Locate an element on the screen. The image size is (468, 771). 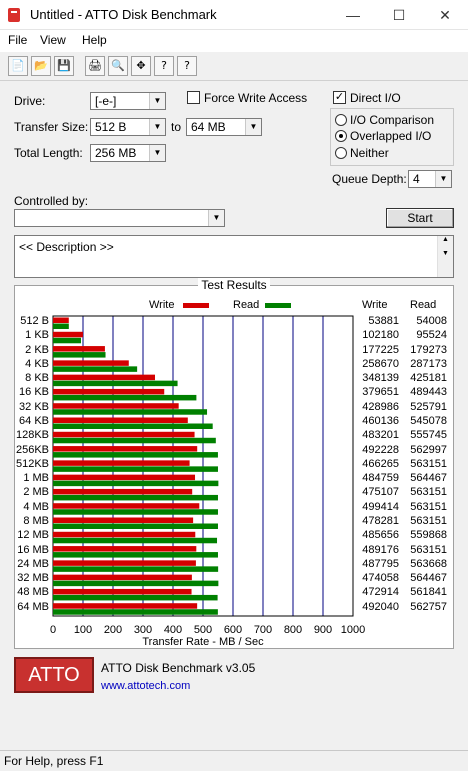
print-preview-icon: 🔍 is located at coordinates (118, 66).